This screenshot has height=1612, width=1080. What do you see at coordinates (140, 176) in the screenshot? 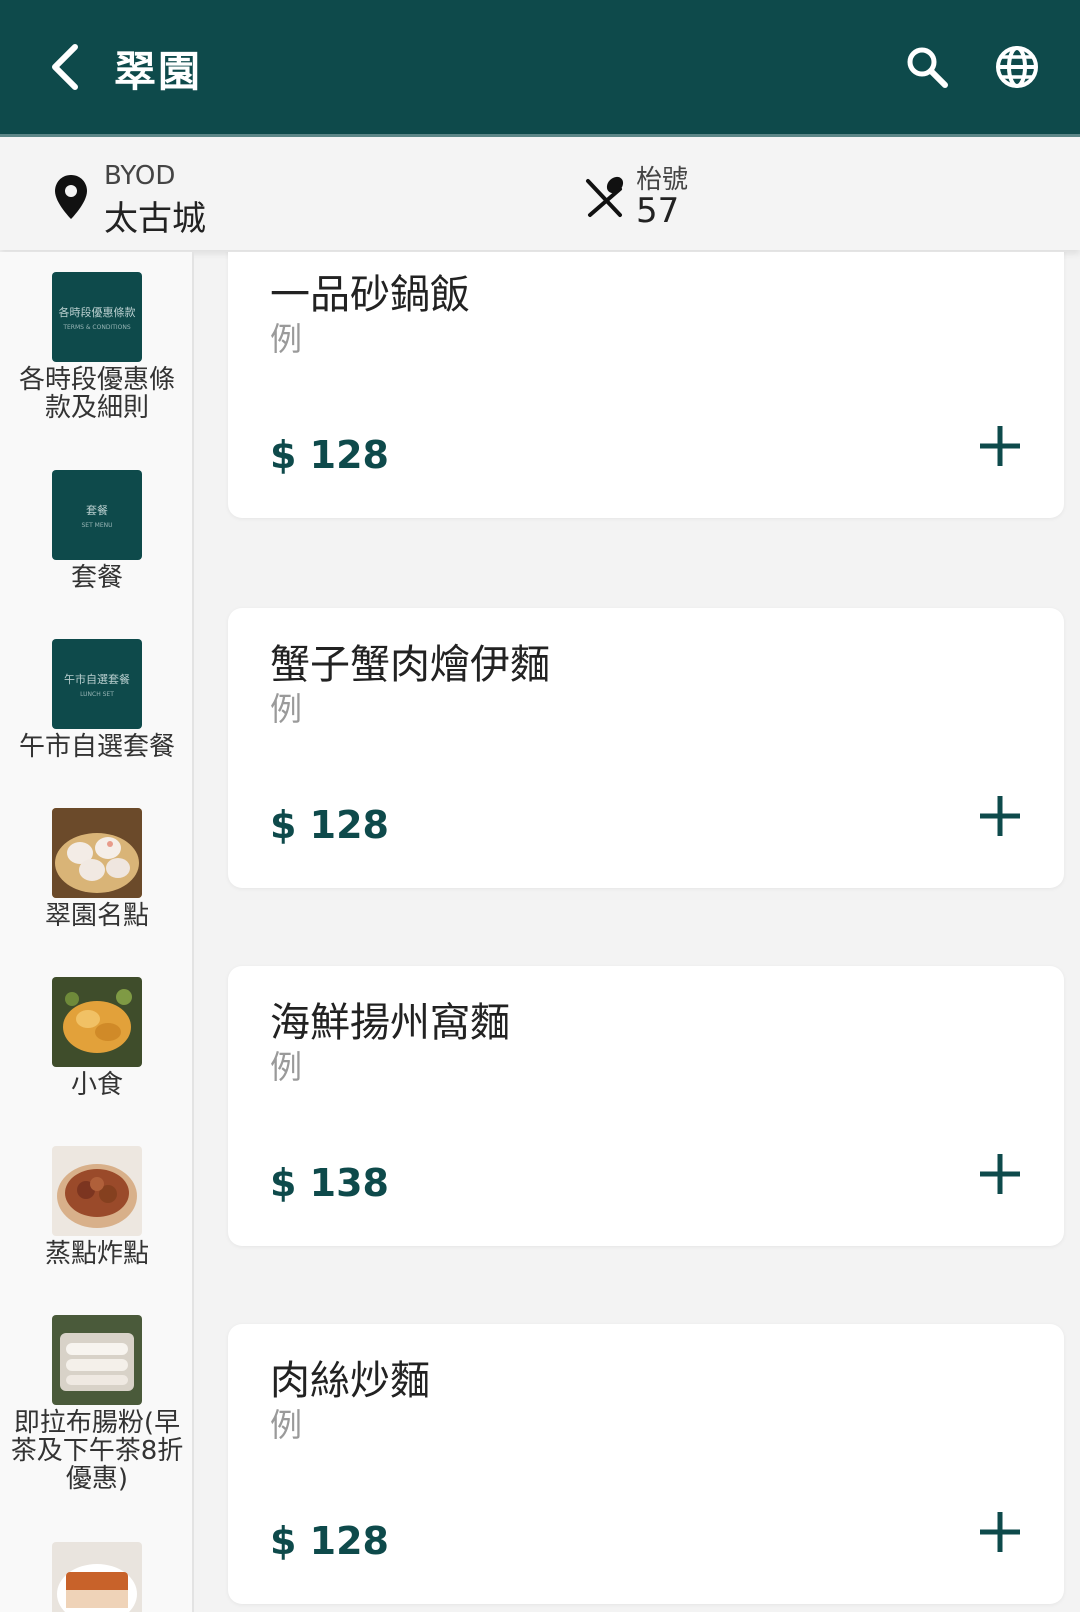
I see `location-label: BYOD` at bounding box center [140, 176].